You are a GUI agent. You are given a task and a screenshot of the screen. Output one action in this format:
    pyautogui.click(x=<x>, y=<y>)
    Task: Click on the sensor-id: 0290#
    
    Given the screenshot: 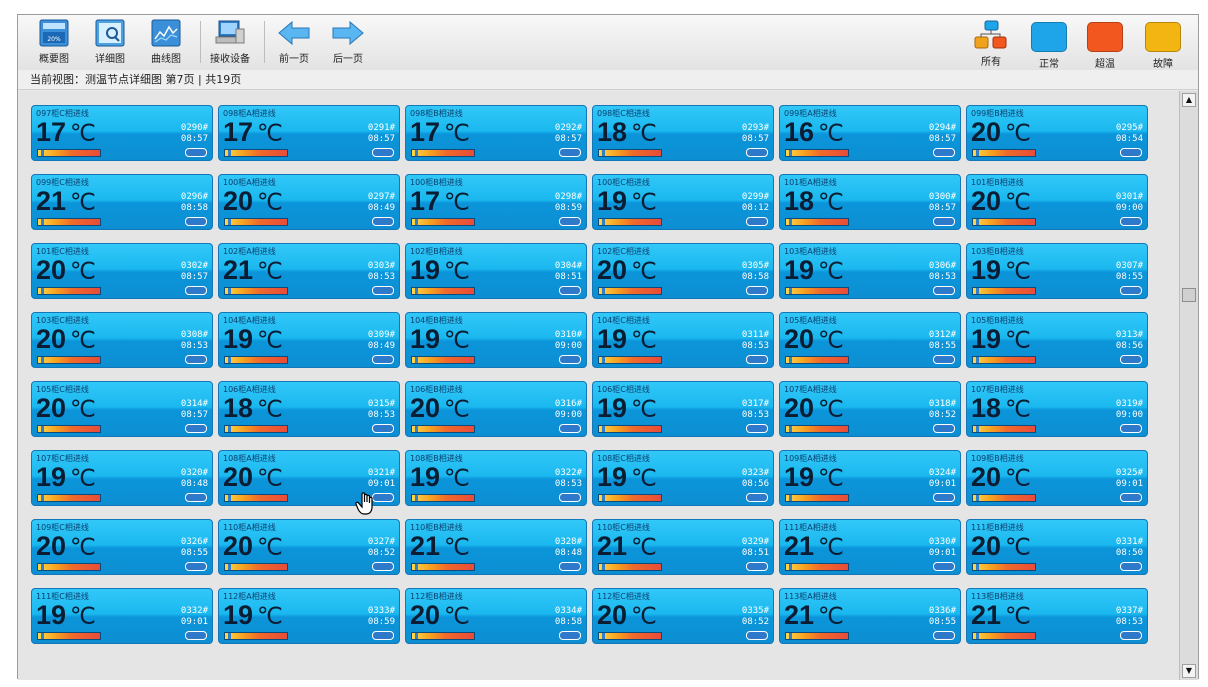 What is the action you would take?
    pyautogui.click(x=194, y=128)
    